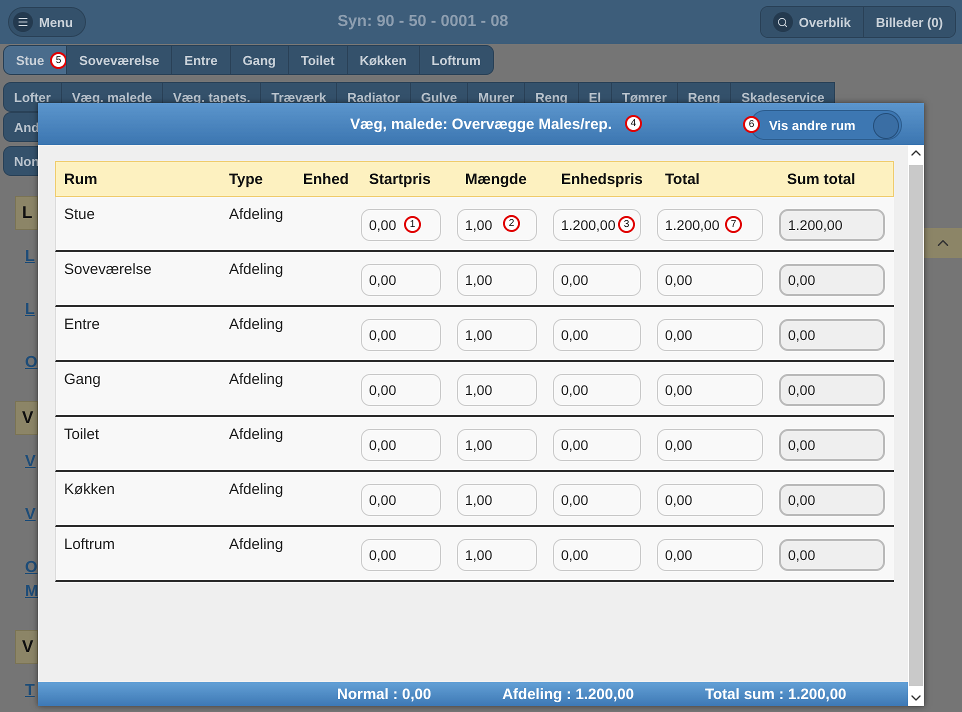  Describe the element at coordinates (511, 223) in the screenshot. I see `annotation-marker: 2` at that location.